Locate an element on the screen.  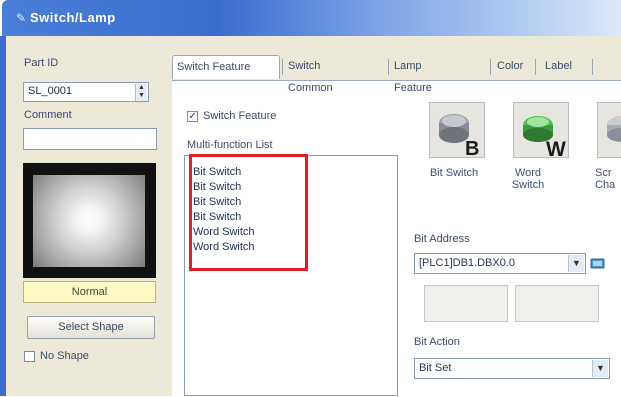
multi-function-list-label: Multi-function List is located at coordinates (230, 145).